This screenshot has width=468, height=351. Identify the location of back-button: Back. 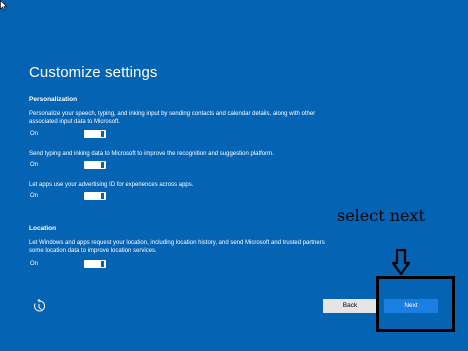
(350, 306).